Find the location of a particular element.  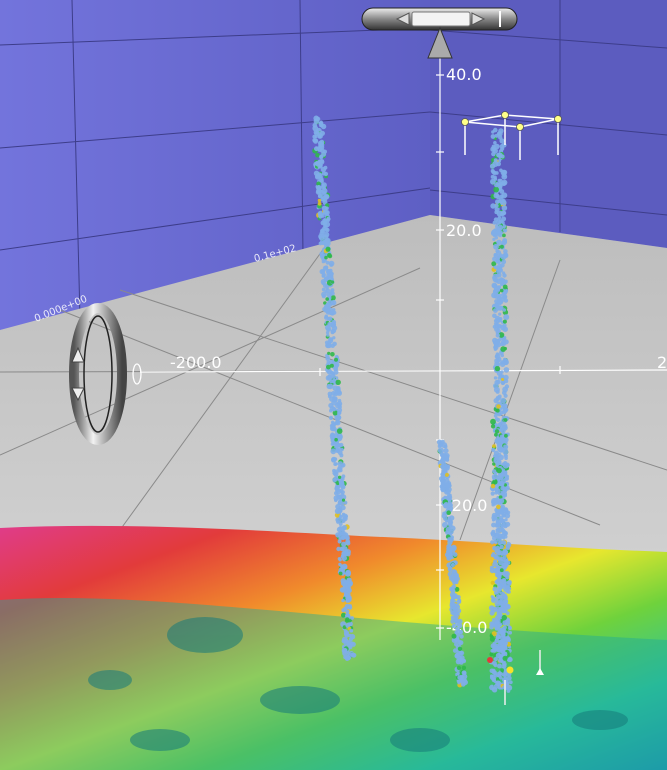

v-axis-label-1: 40.0 is located at coordinates (464, 74).